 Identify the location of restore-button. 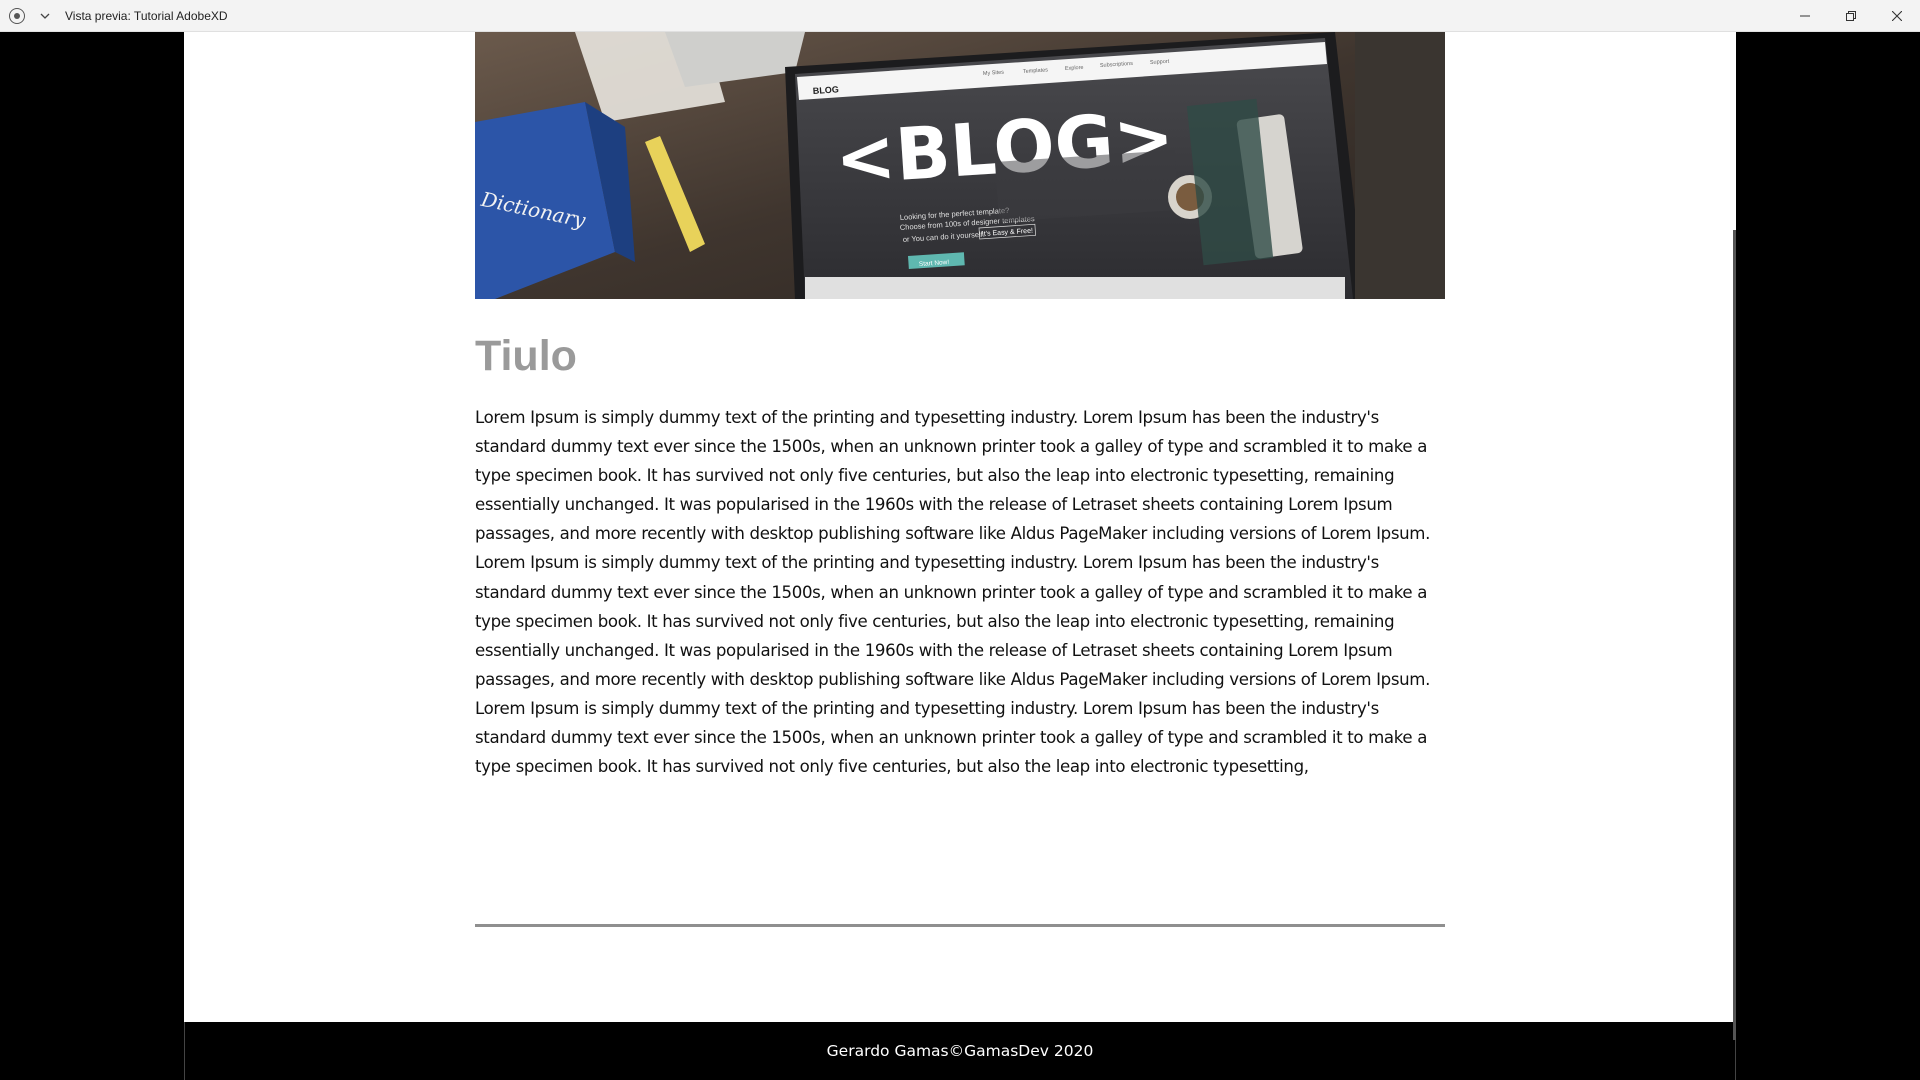
(1851, 15).